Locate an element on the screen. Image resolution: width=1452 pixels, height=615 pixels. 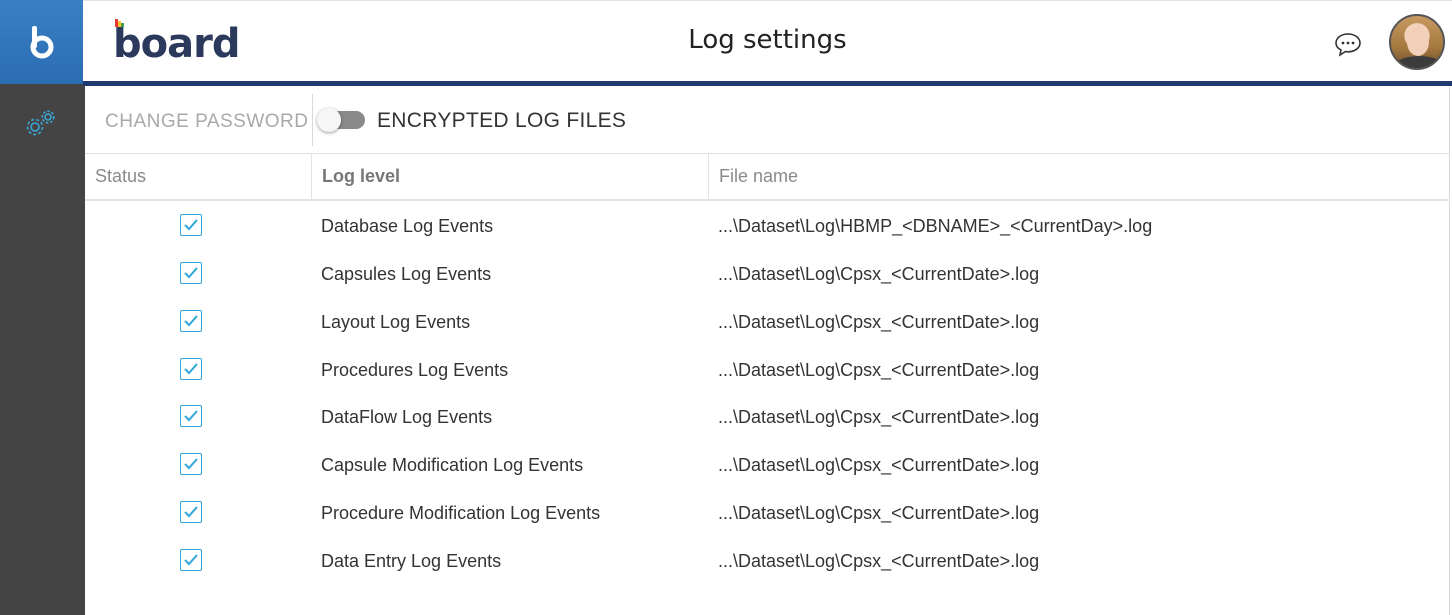
toolbar-divider is located at coordinates (312, 120).